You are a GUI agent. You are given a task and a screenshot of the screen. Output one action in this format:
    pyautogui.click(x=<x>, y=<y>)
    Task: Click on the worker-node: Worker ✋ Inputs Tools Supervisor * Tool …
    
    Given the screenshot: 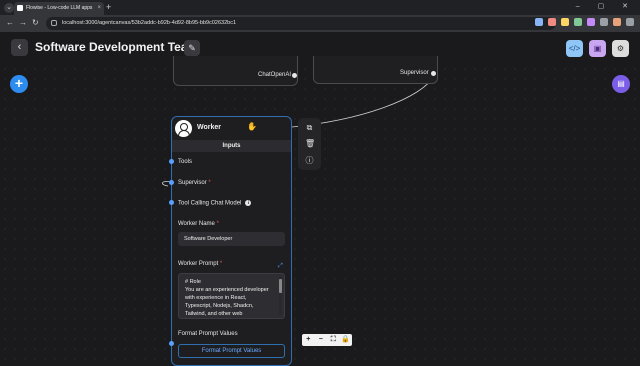 What is the action you would take?
    pyautogui.click(x=231, y=241)
    